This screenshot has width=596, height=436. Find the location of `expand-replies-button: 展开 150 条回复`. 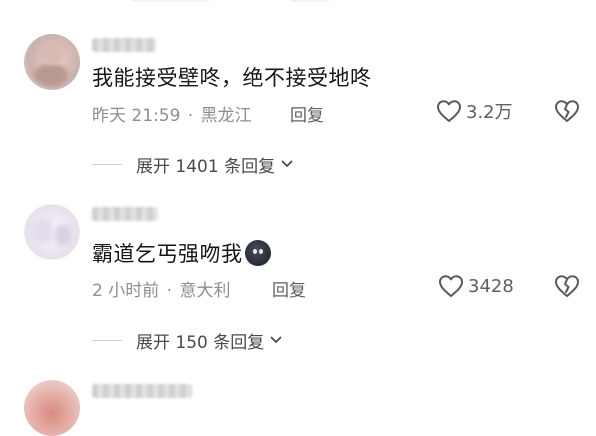

expand-replies-button: 展开 150 条回复 is located at coordinates (187, 340).